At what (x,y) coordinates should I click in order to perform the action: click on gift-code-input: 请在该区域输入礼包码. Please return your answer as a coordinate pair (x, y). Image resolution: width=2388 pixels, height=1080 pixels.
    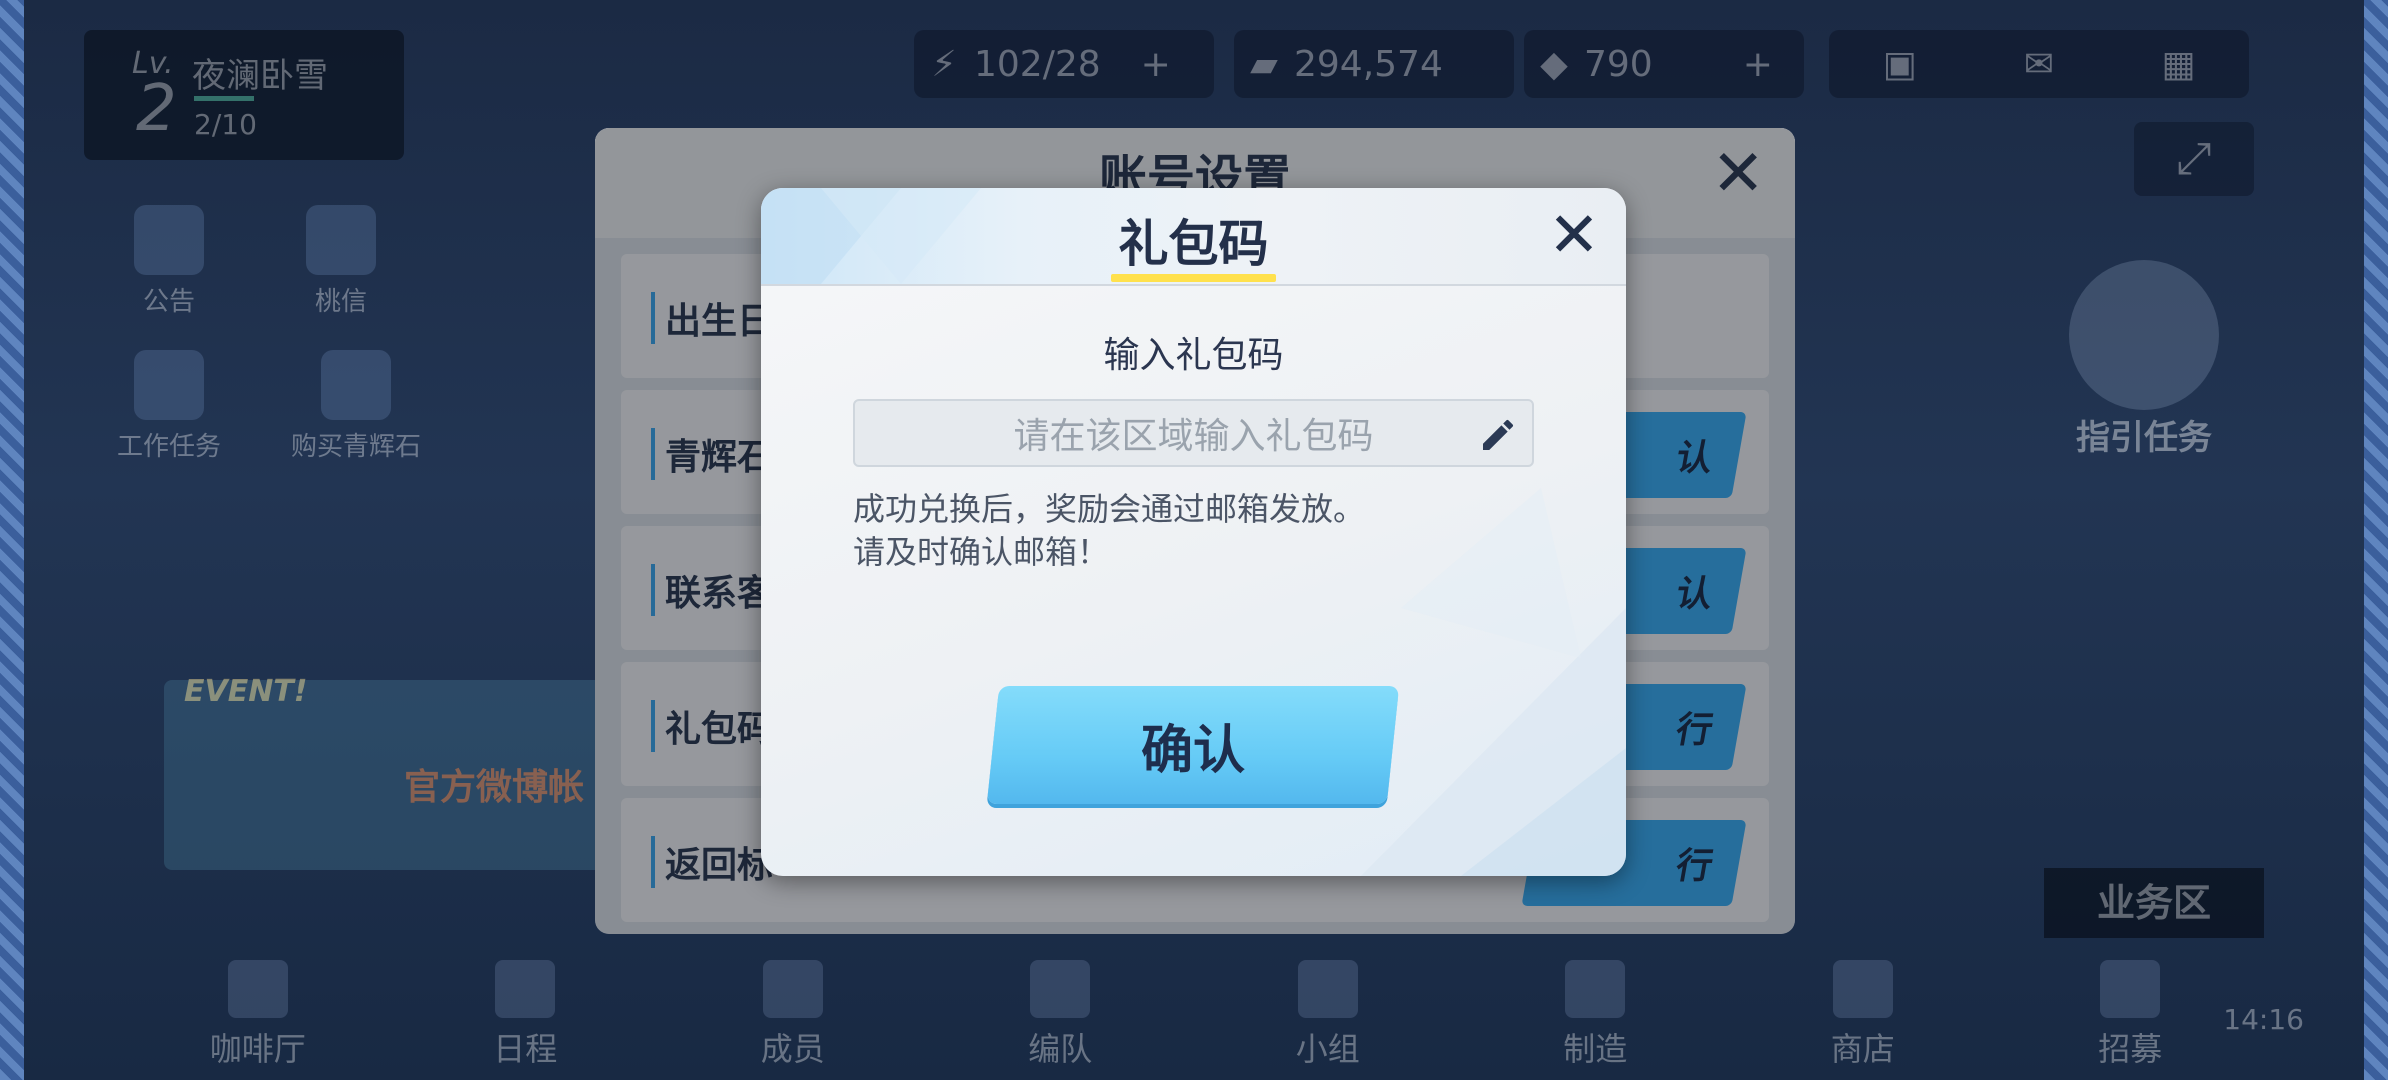
    Looking at the image, I should click on (1193, 433).